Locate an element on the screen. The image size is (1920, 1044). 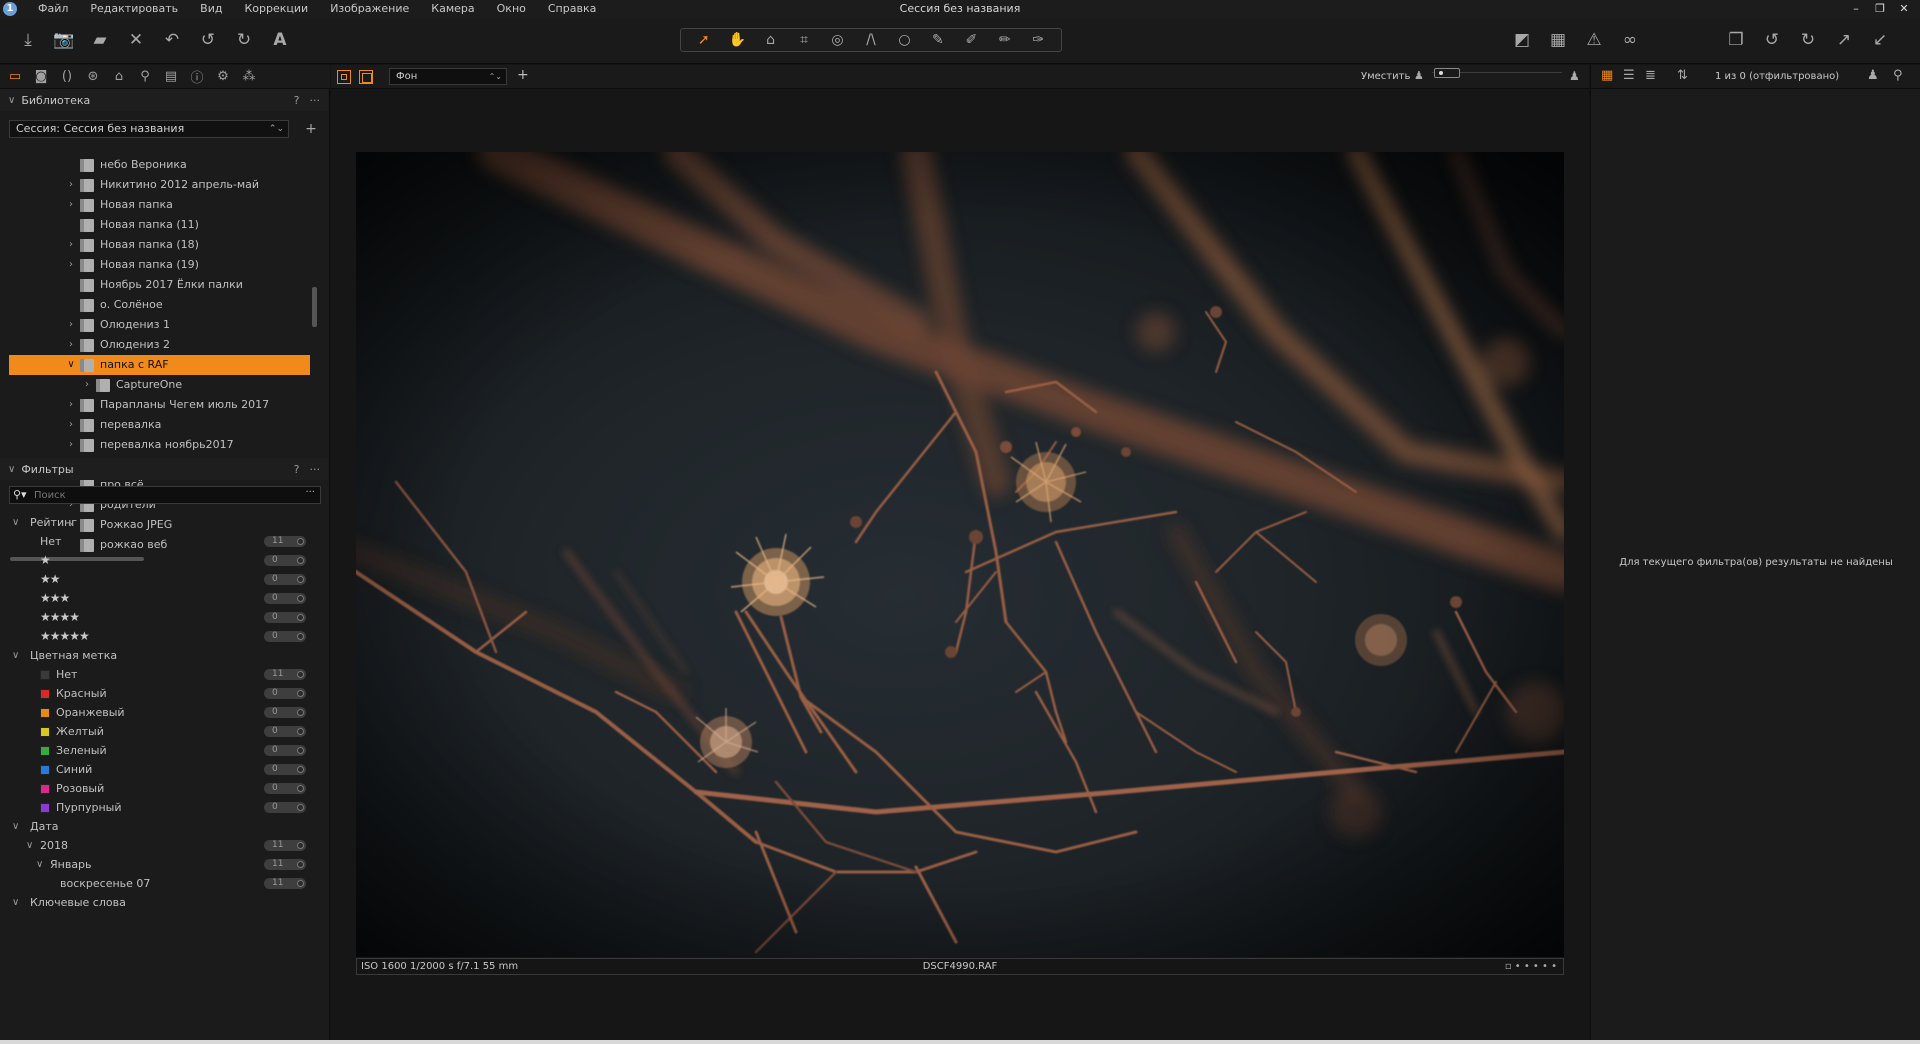
menu-item: Редактировать is located at coordinates (134, 9).